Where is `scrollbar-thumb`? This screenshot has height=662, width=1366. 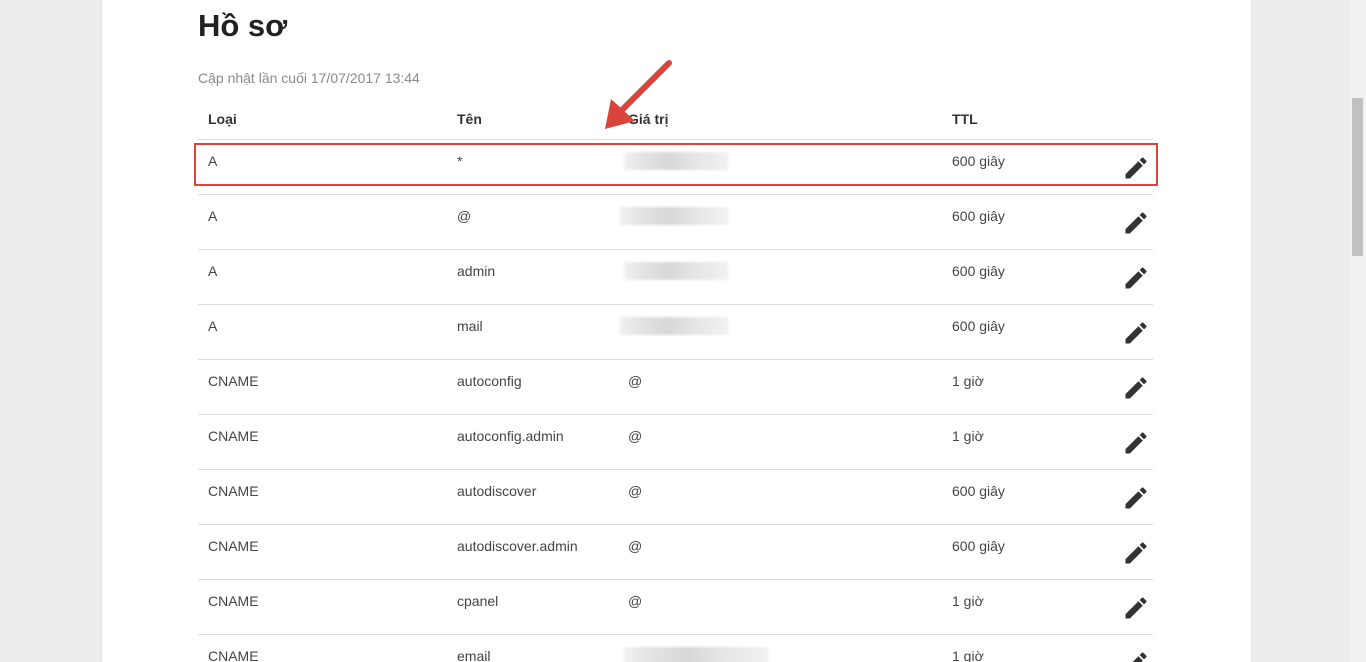
scrollbar-thumb is located at coordinates (1357, 177).